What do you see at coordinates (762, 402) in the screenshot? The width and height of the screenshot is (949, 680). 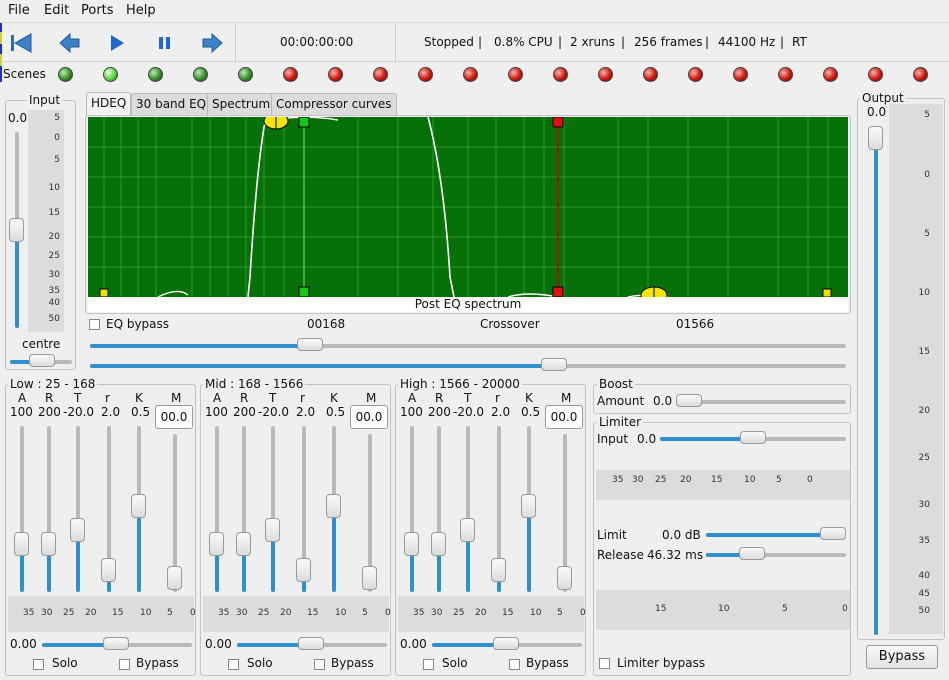 I see `boost-amount-track` at bounding box center [762, 402].